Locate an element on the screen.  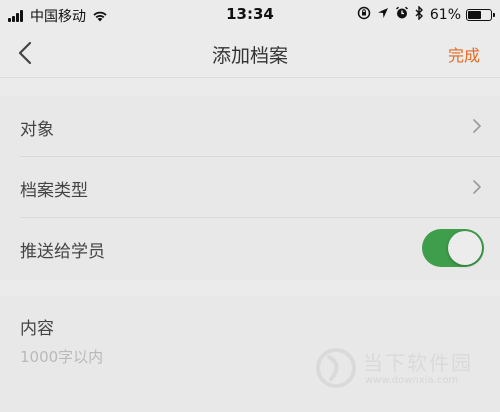
watermark: 当下软件园 www.downxia.com is located at coordinates (405, 375).